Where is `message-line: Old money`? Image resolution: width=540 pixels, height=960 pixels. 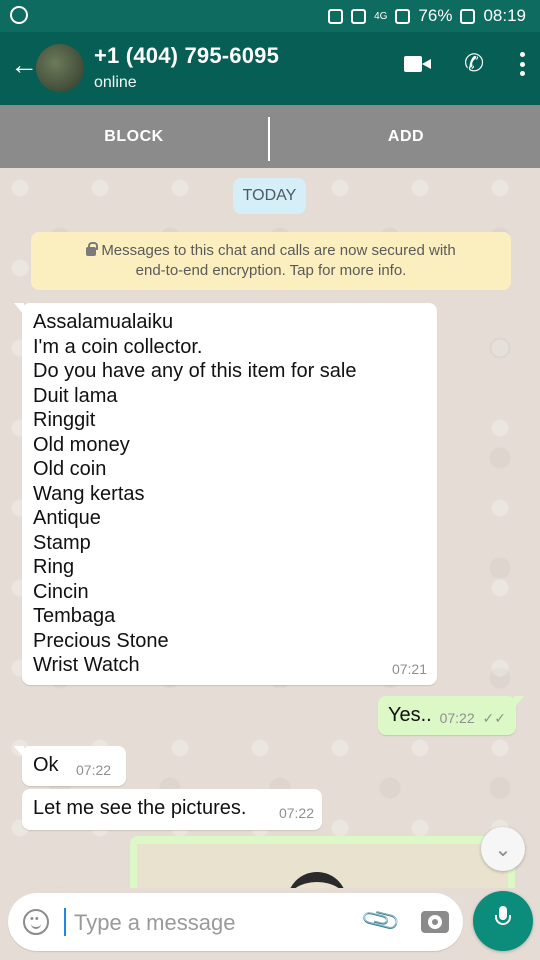
message-line: Old money is located at coordinates (81, 444).